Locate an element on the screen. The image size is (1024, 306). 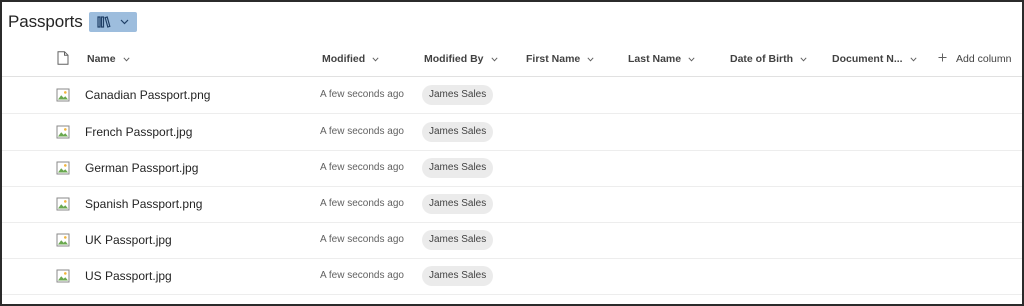
file-name-link: German Passport.jpg is located at coordinates (141, 168).